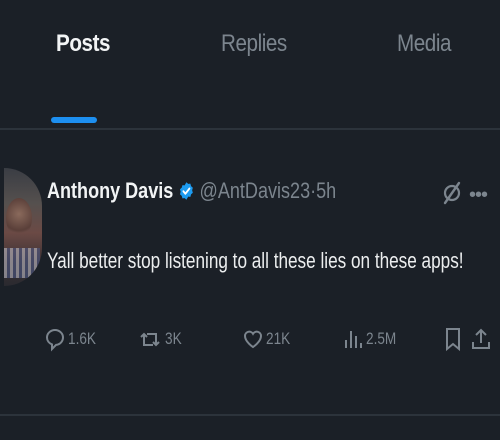  What do you see at coordinates (83, 44) in the screenshot?
I see `tab-posts: Posts` at bounding box center [83, 44].